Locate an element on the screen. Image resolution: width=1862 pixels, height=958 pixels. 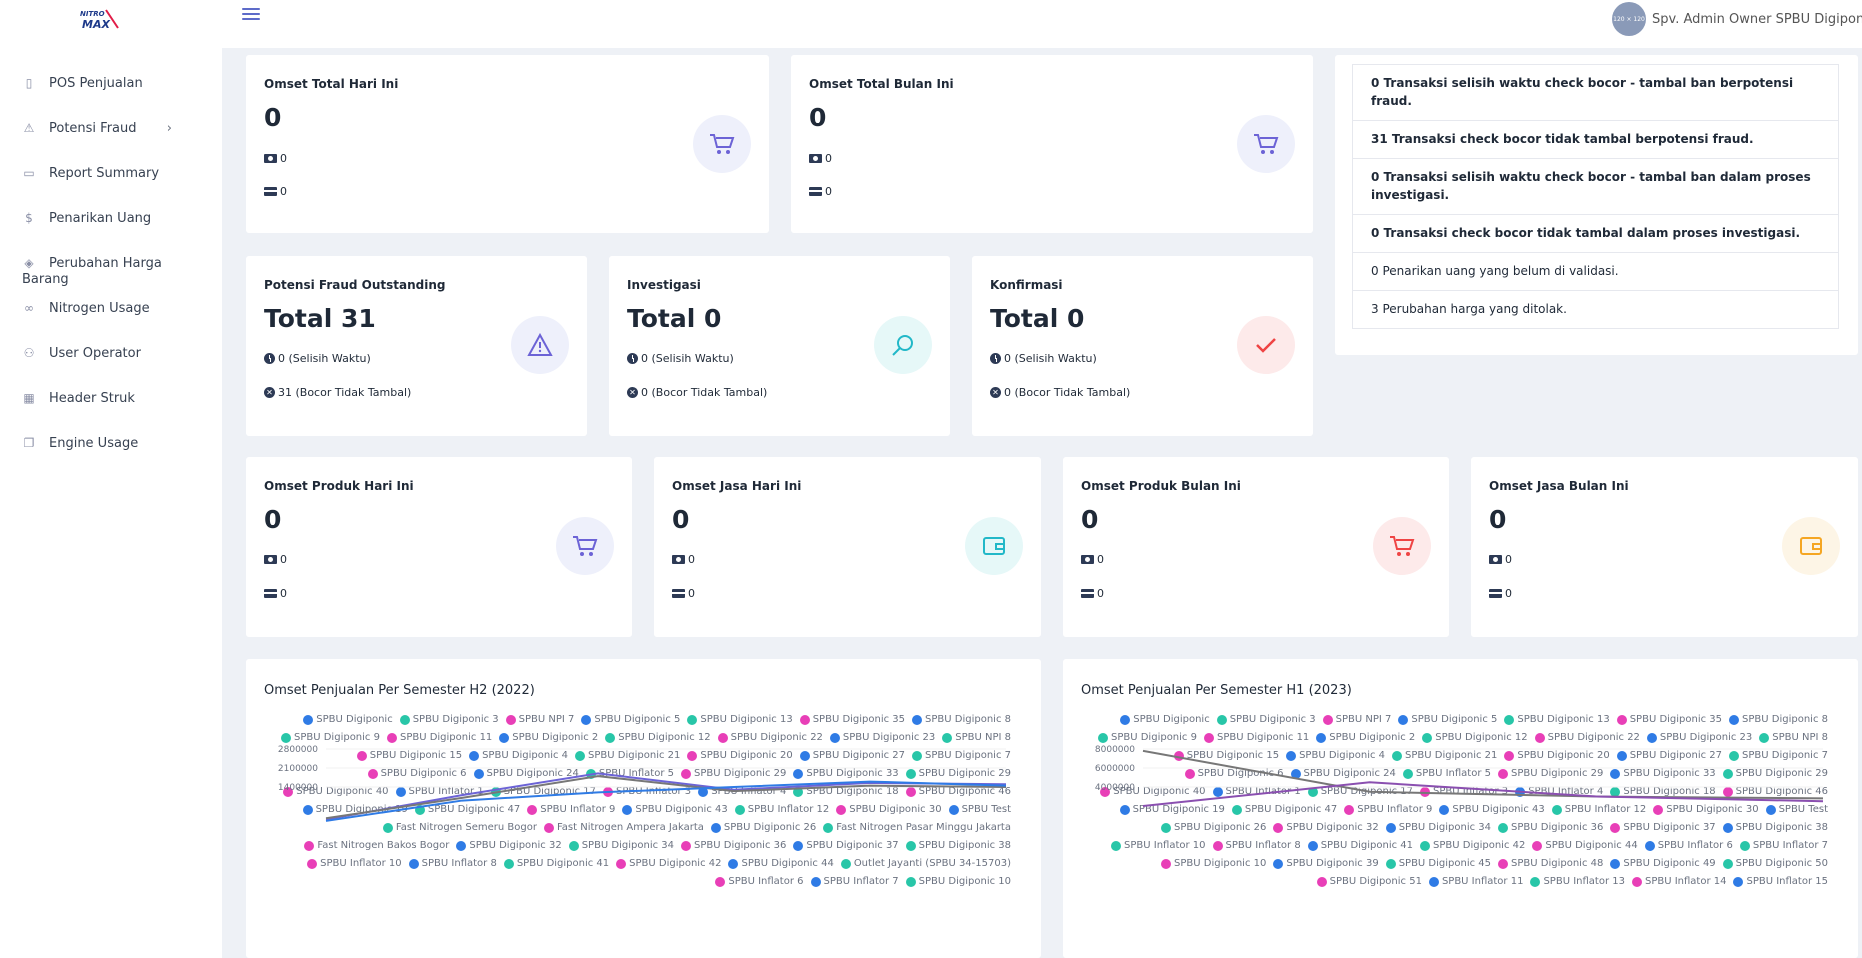
user-name: Spv. Admin Owner SPBU Digiponic is located at coordinates (1757, 19).